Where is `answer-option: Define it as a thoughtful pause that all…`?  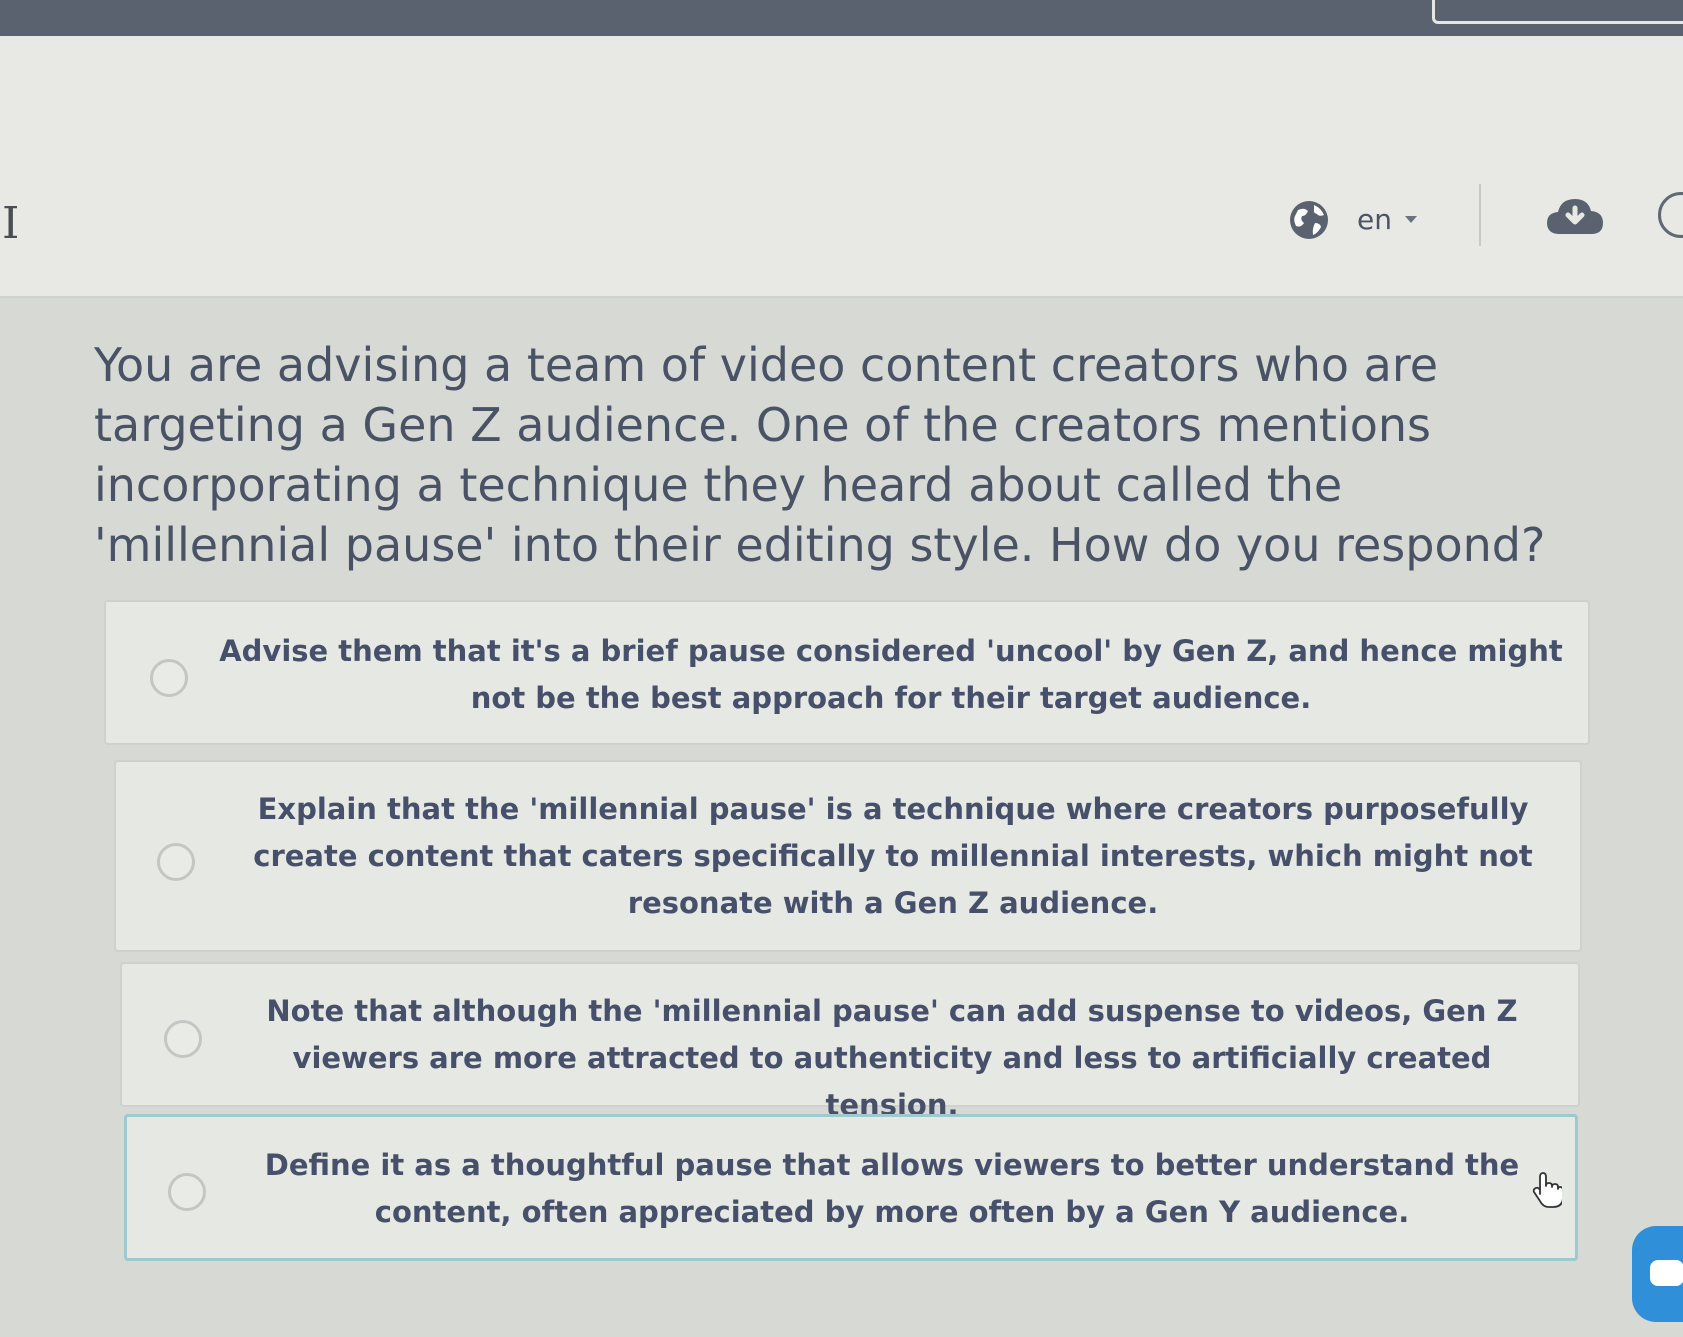 answer-option: Define it as a thoughtful pause that all… is located at coordinates (851, 1187).